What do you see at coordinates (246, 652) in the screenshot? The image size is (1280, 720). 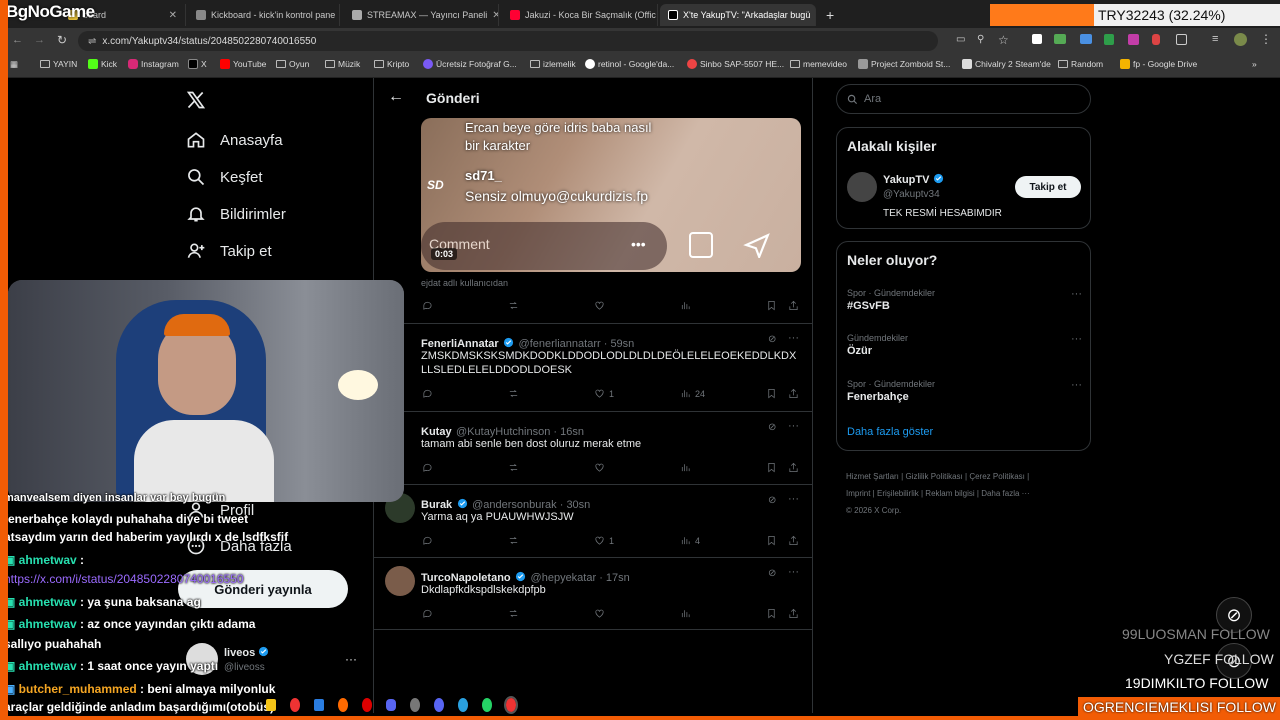 I see `account-name: liveos` at bounding box center [246, 652].